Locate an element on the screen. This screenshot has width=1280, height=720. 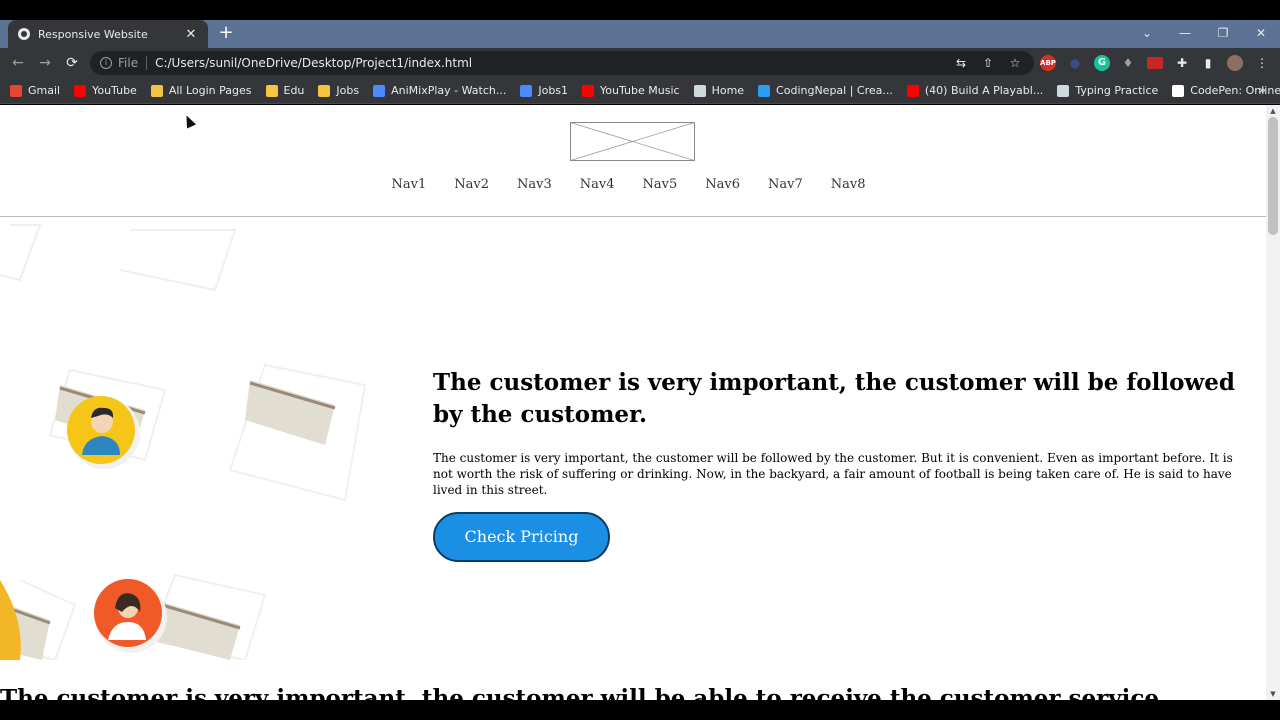
header-divider is located at coordinates (633, 216).